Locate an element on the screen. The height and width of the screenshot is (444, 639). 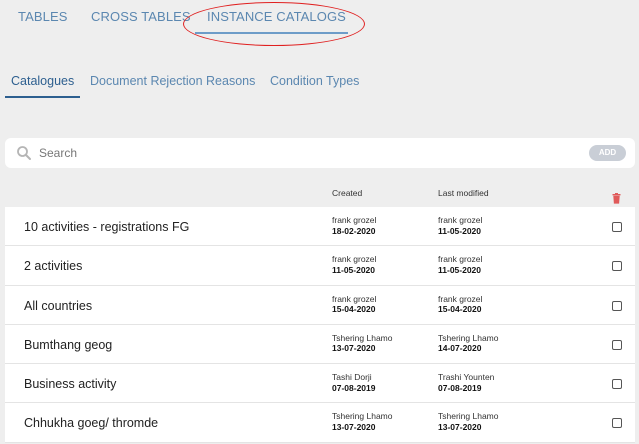
catalog-name: 10 activities - registrations FG is located at coordinates (107, 227).